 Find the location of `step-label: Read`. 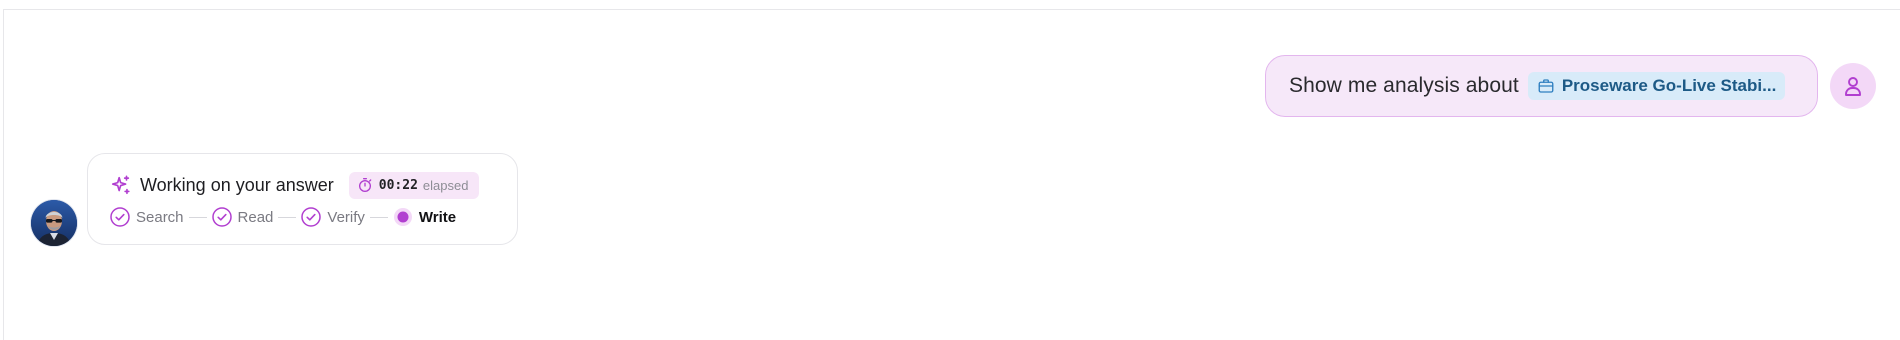

step-label: Read is located at coordinates (255, 217).